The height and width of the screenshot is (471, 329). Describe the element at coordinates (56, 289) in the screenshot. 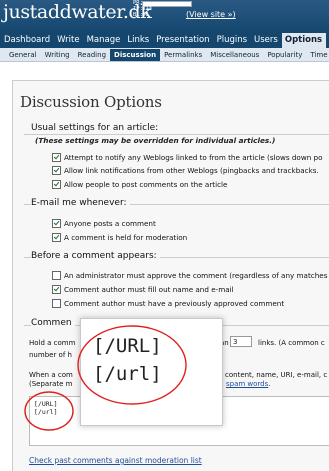

I see `name-email-required-checkbox` at that location.